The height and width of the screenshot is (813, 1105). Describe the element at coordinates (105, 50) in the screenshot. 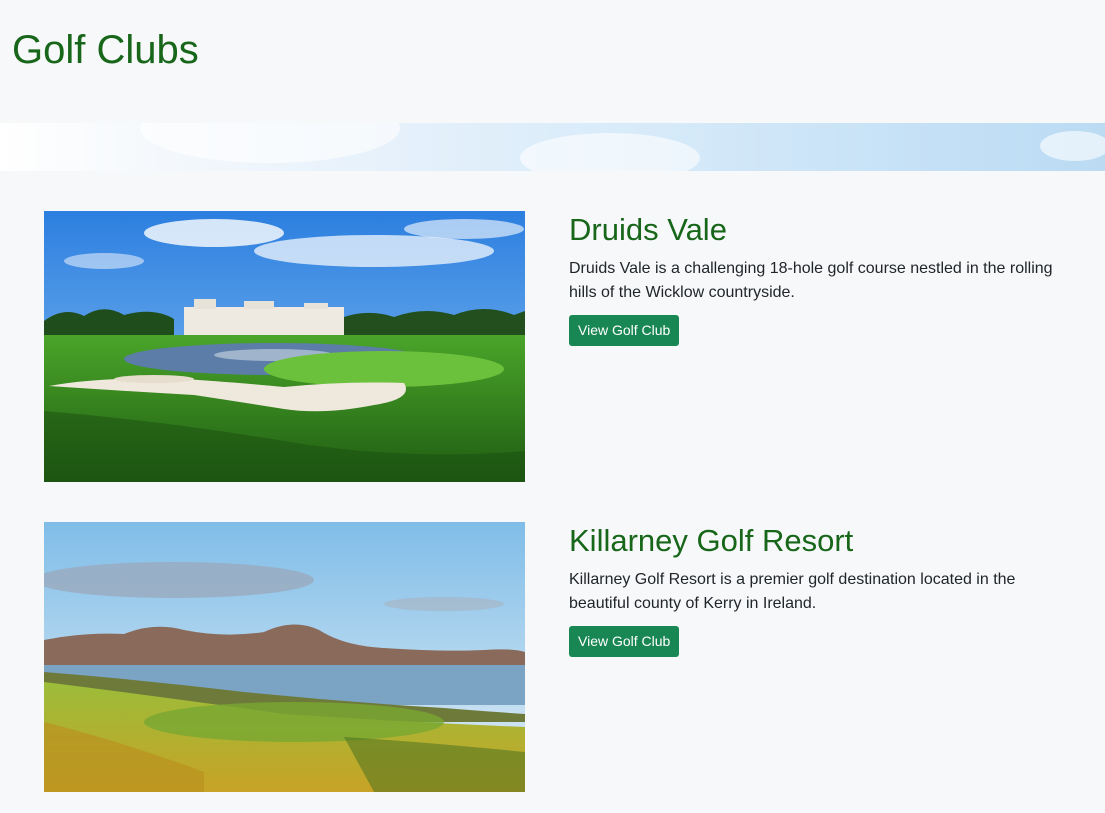

I see `page-title: Golf Clubs` at that location.